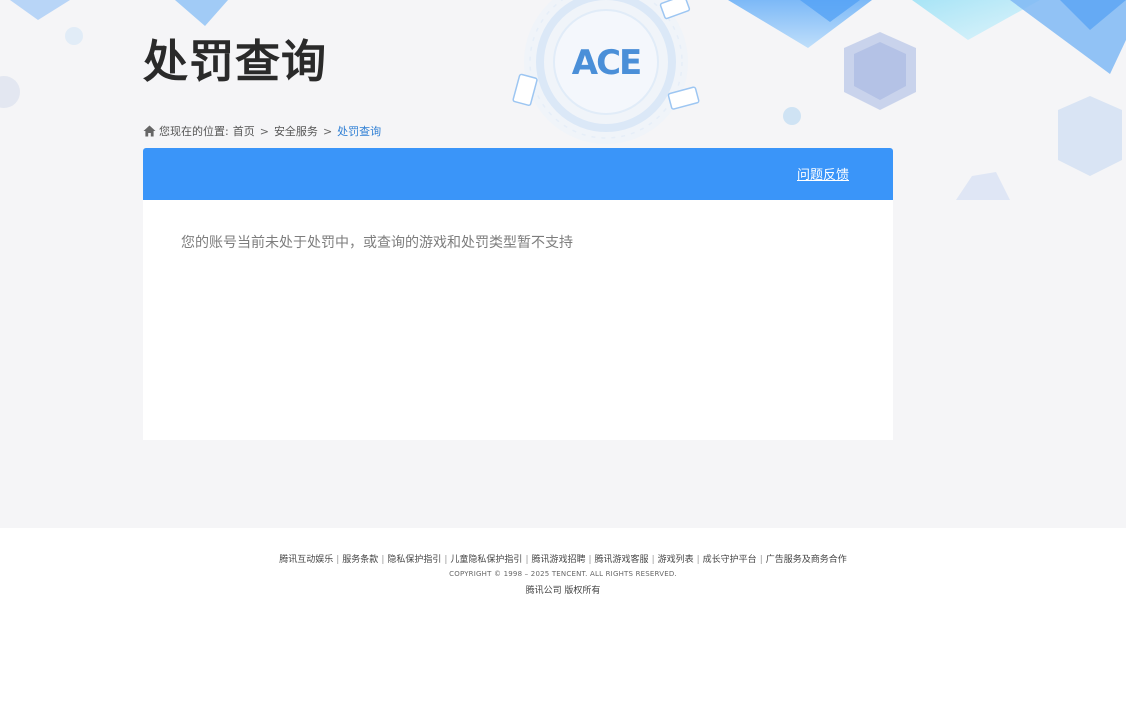 This screenshot has width=1126, height=724. I want to click on footer-link-growth-guard: 成长守护平台, so click(730, 560).